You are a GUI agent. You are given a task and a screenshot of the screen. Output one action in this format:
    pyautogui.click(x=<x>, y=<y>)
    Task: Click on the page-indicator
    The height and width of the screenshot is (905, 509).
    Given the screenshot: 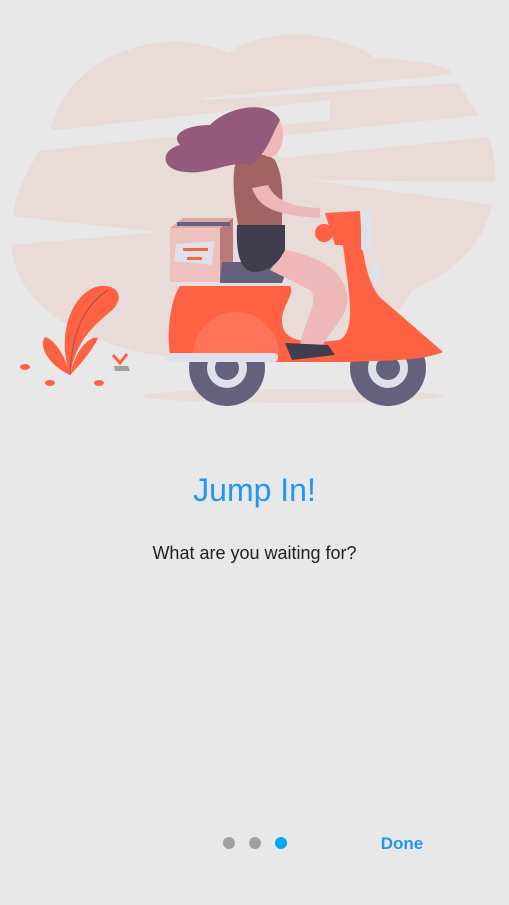 What is the action you would take?
    pyautogui.click(x=255, y=843)
    